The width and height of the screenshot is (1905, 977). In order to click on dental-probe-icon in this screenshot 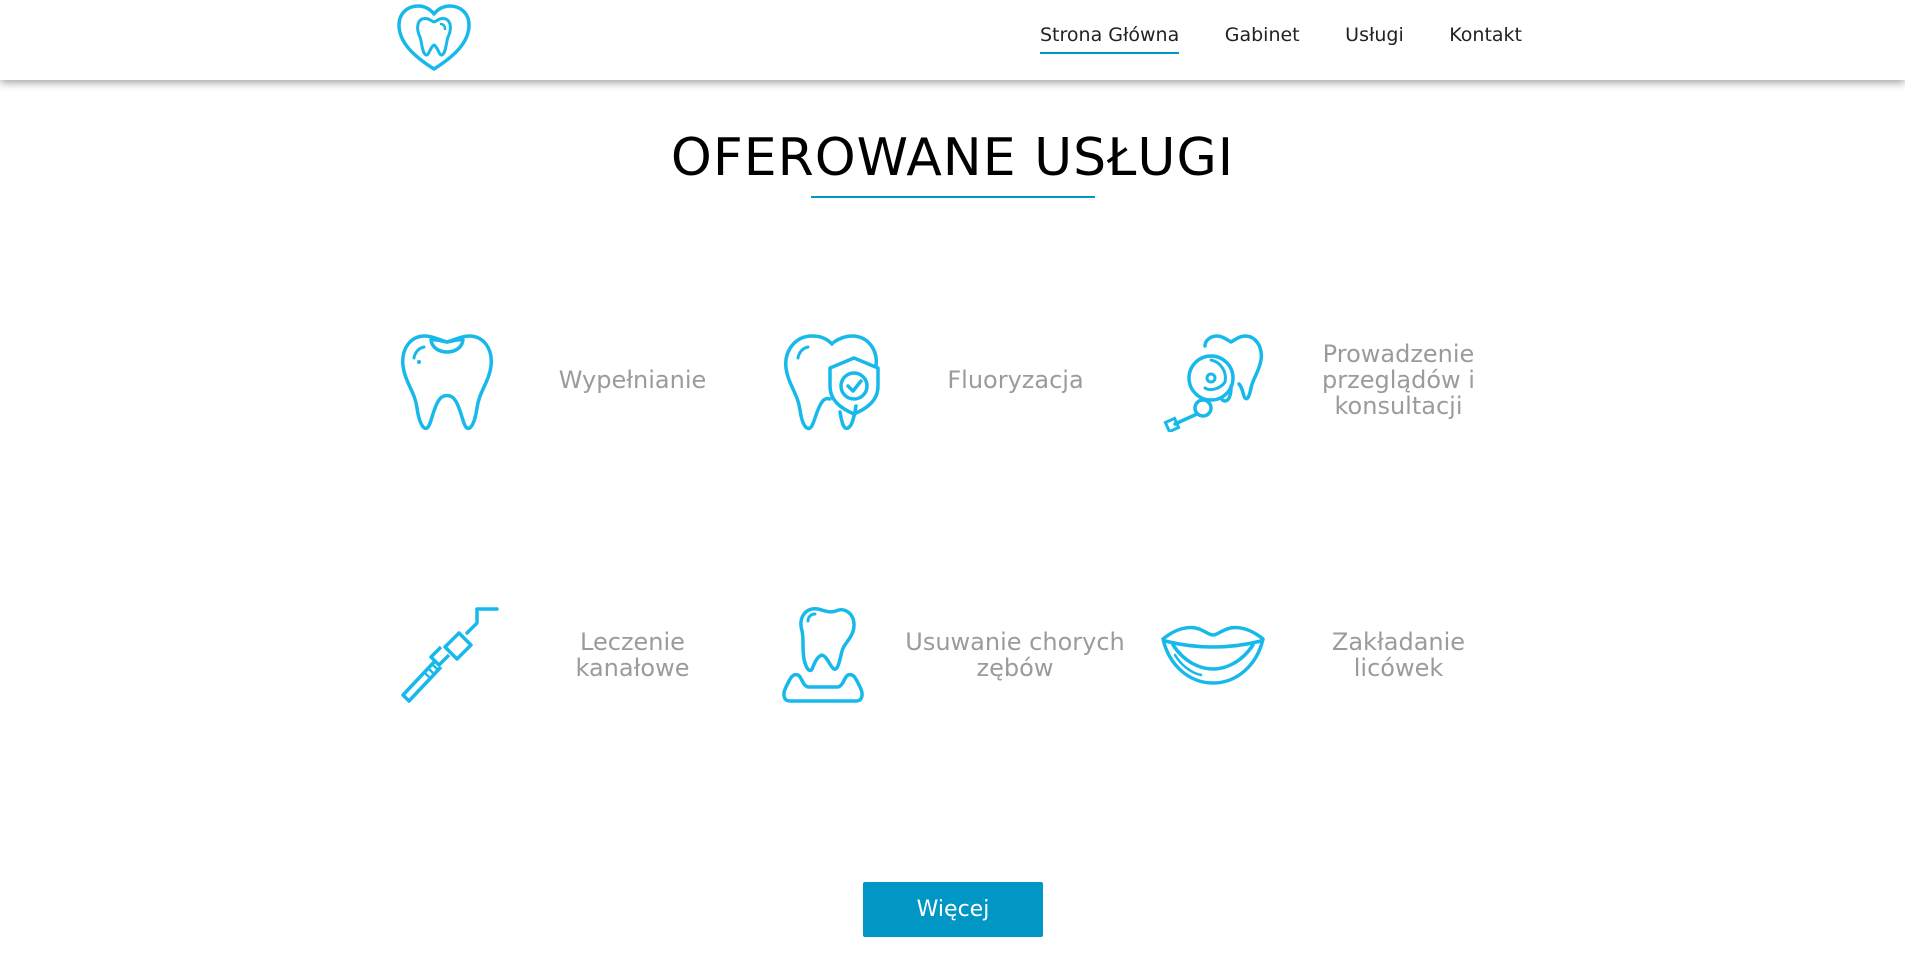, I will do `click(450, 655)`.